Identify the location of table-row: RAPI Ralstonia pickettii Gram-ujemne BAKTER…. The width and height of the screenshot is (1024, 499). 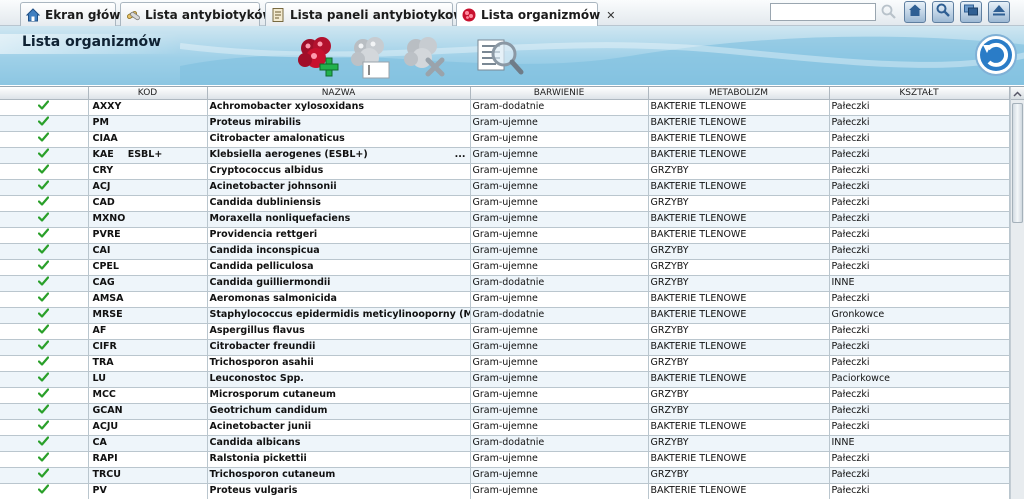
(505, 459).